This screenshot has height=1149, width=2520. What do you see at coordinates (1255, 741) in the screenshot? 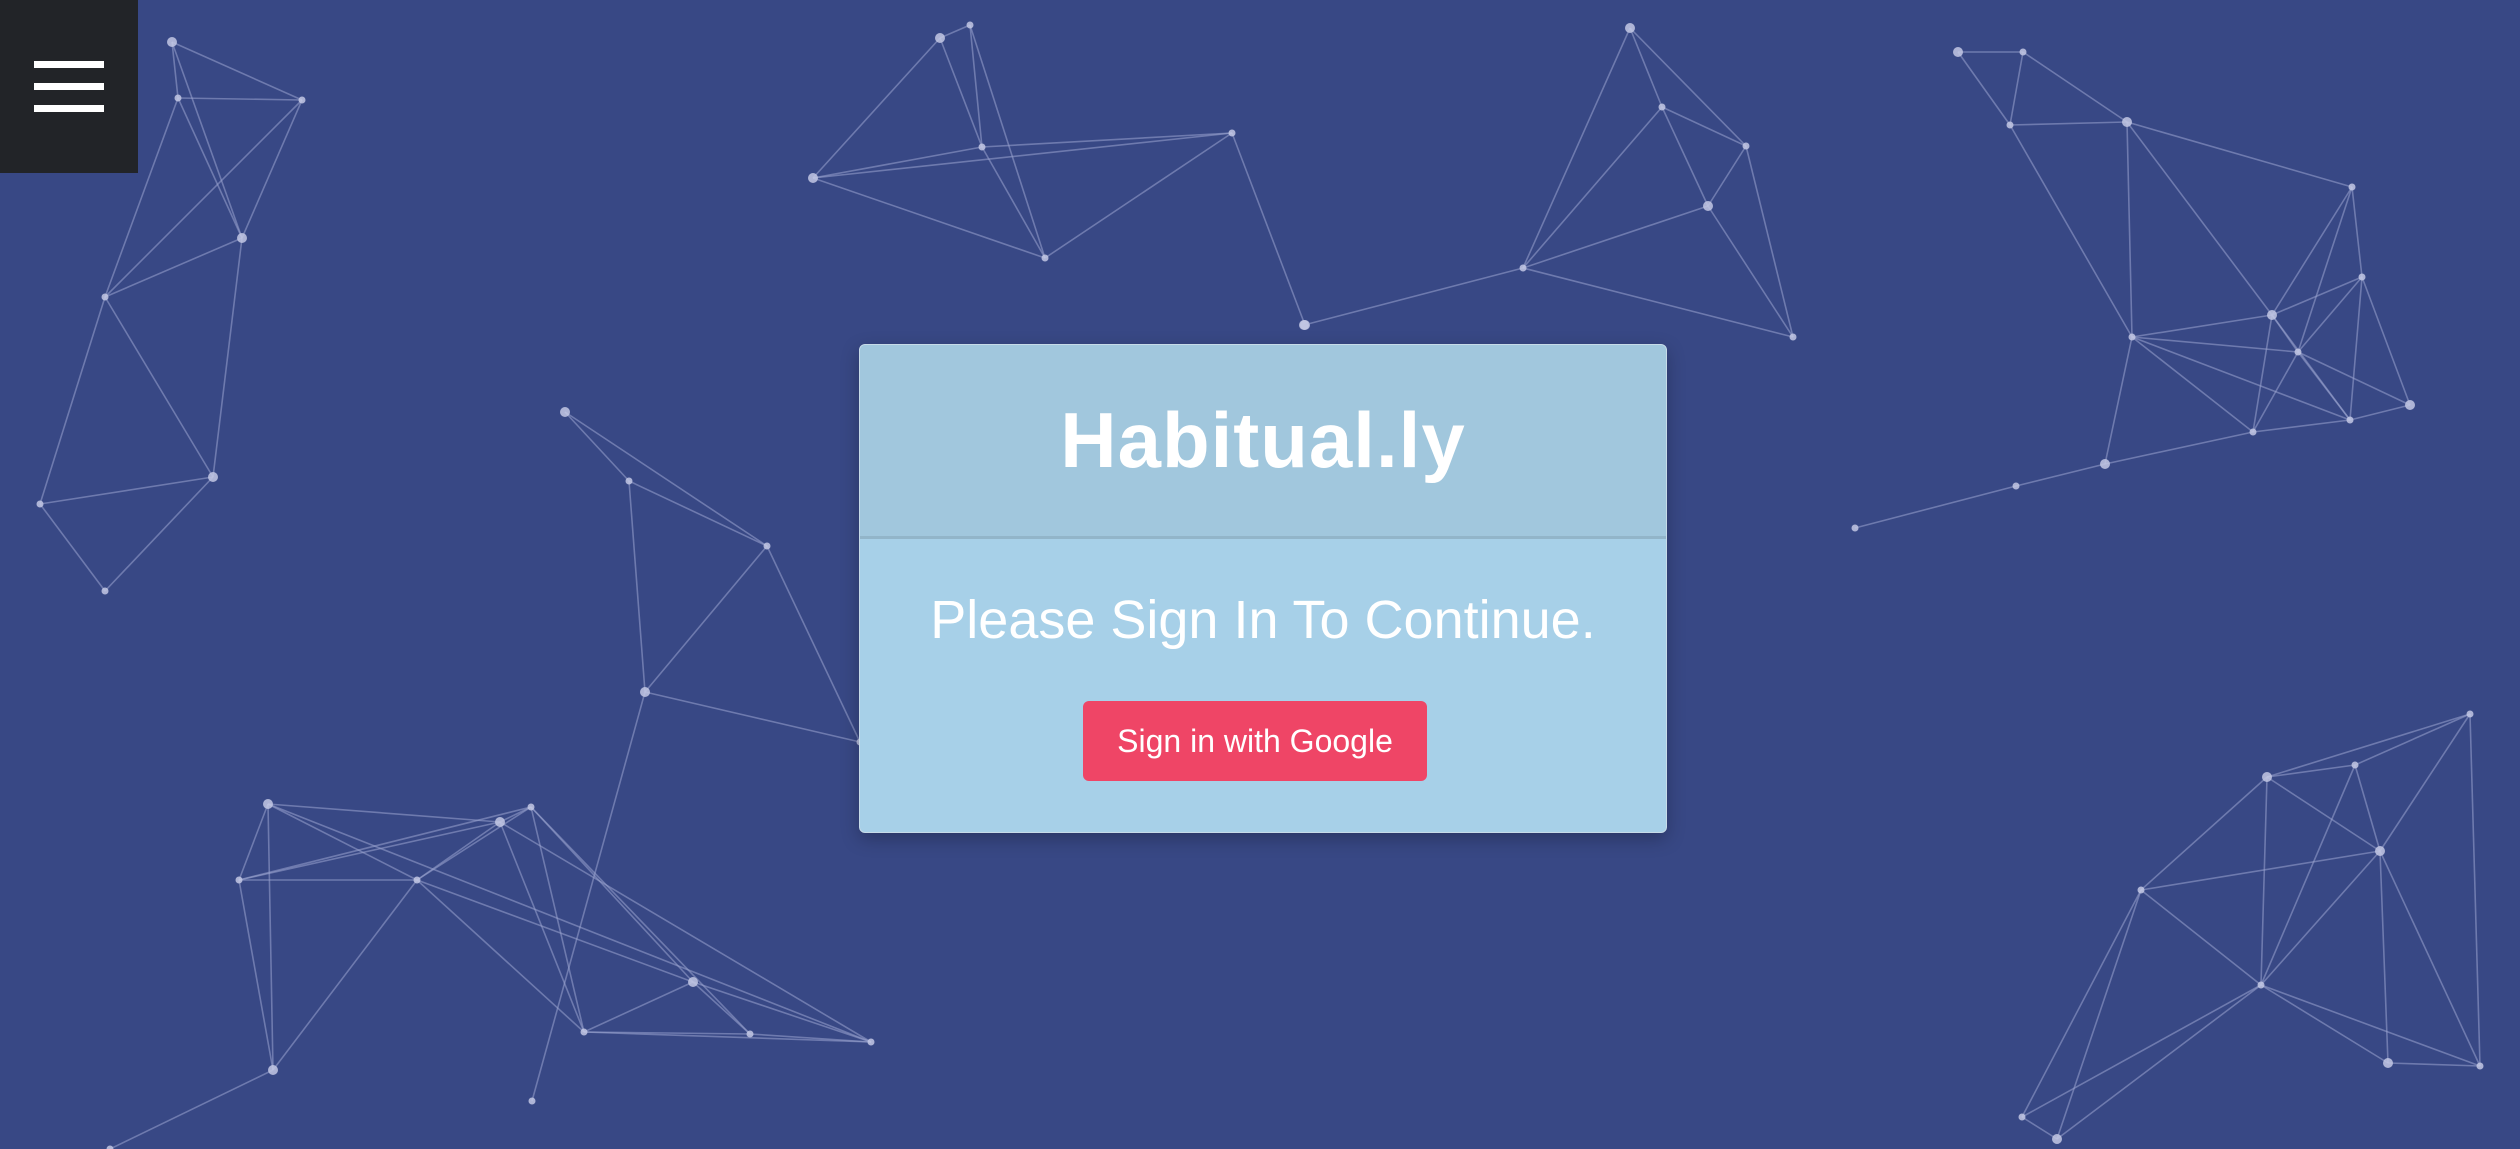
I see `sign-in-with-google-button: Sign in with Google` at bounding box center [1255, 741].